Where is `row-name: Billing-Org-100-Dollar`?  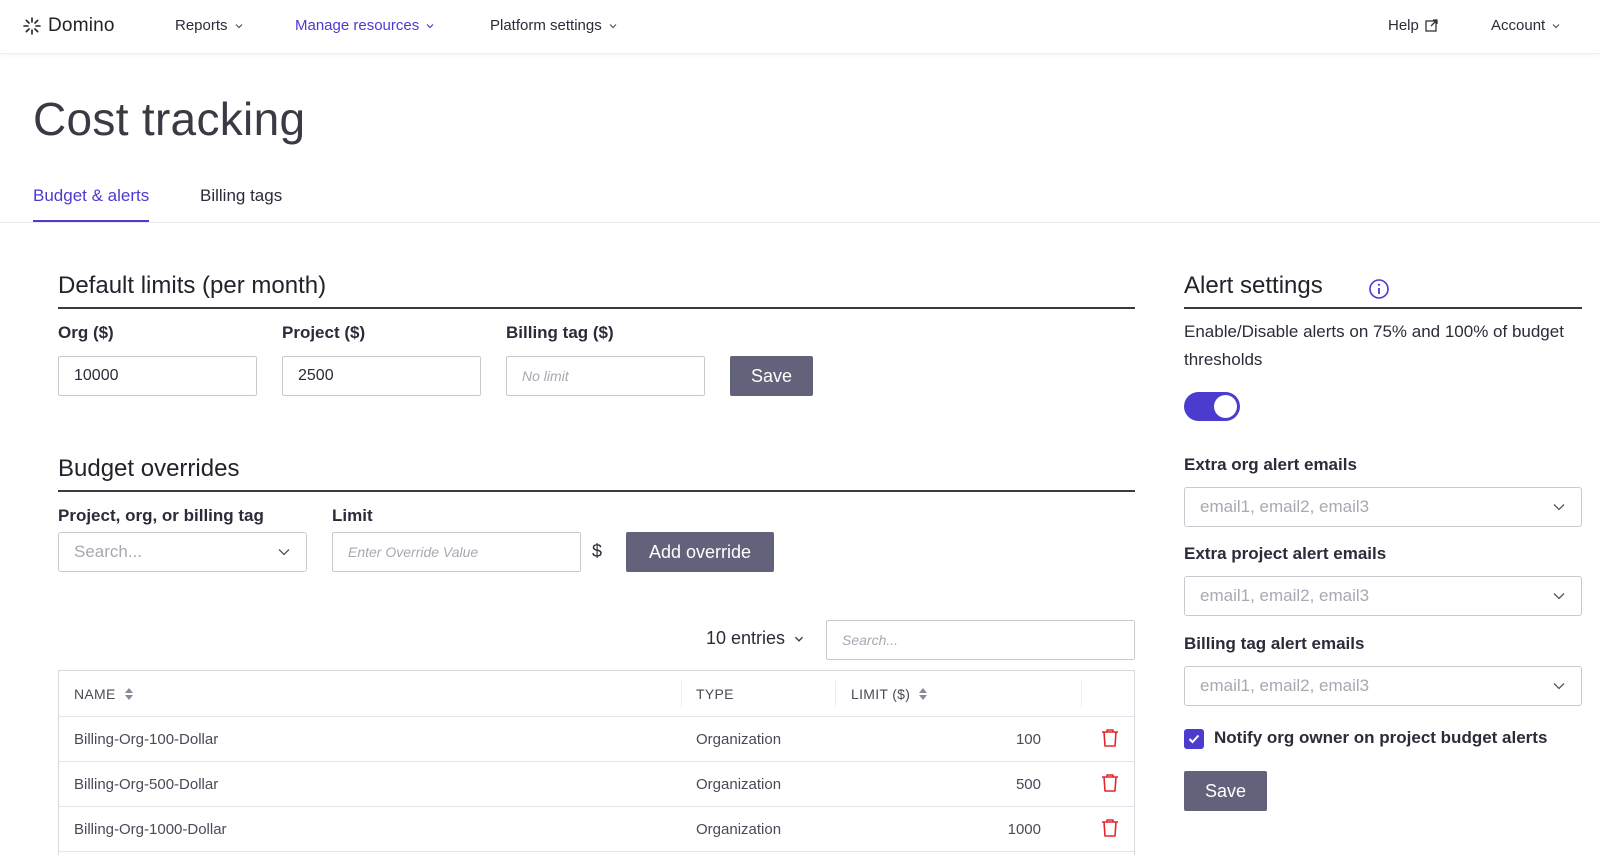 row-name: Billing-Org-100-Dollar is located at coordinates (146, 739).